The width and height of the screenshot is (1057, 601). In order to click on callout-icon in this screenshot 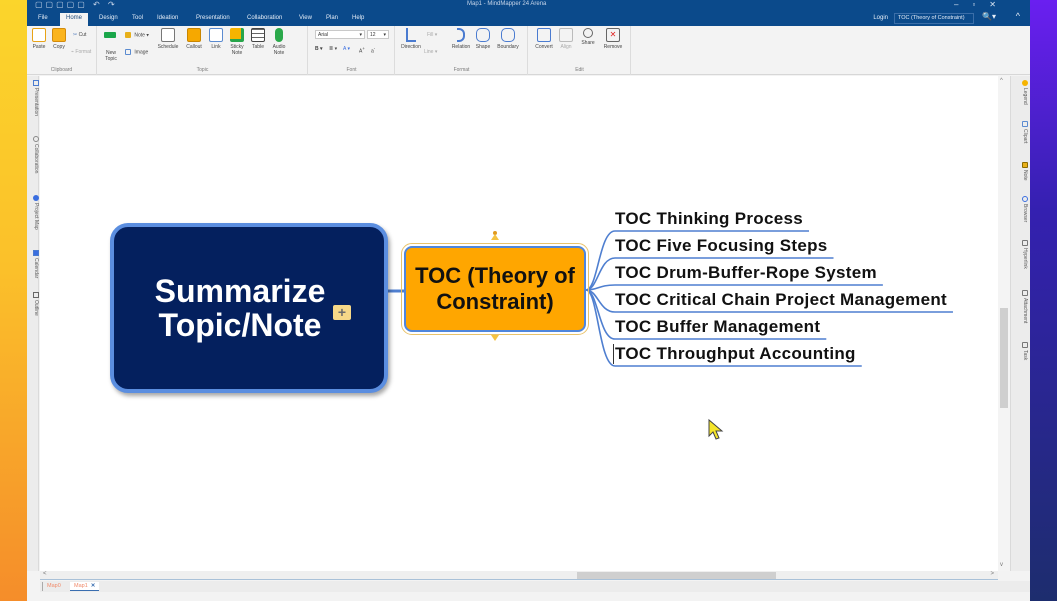, I will do `click(194, 35)`.